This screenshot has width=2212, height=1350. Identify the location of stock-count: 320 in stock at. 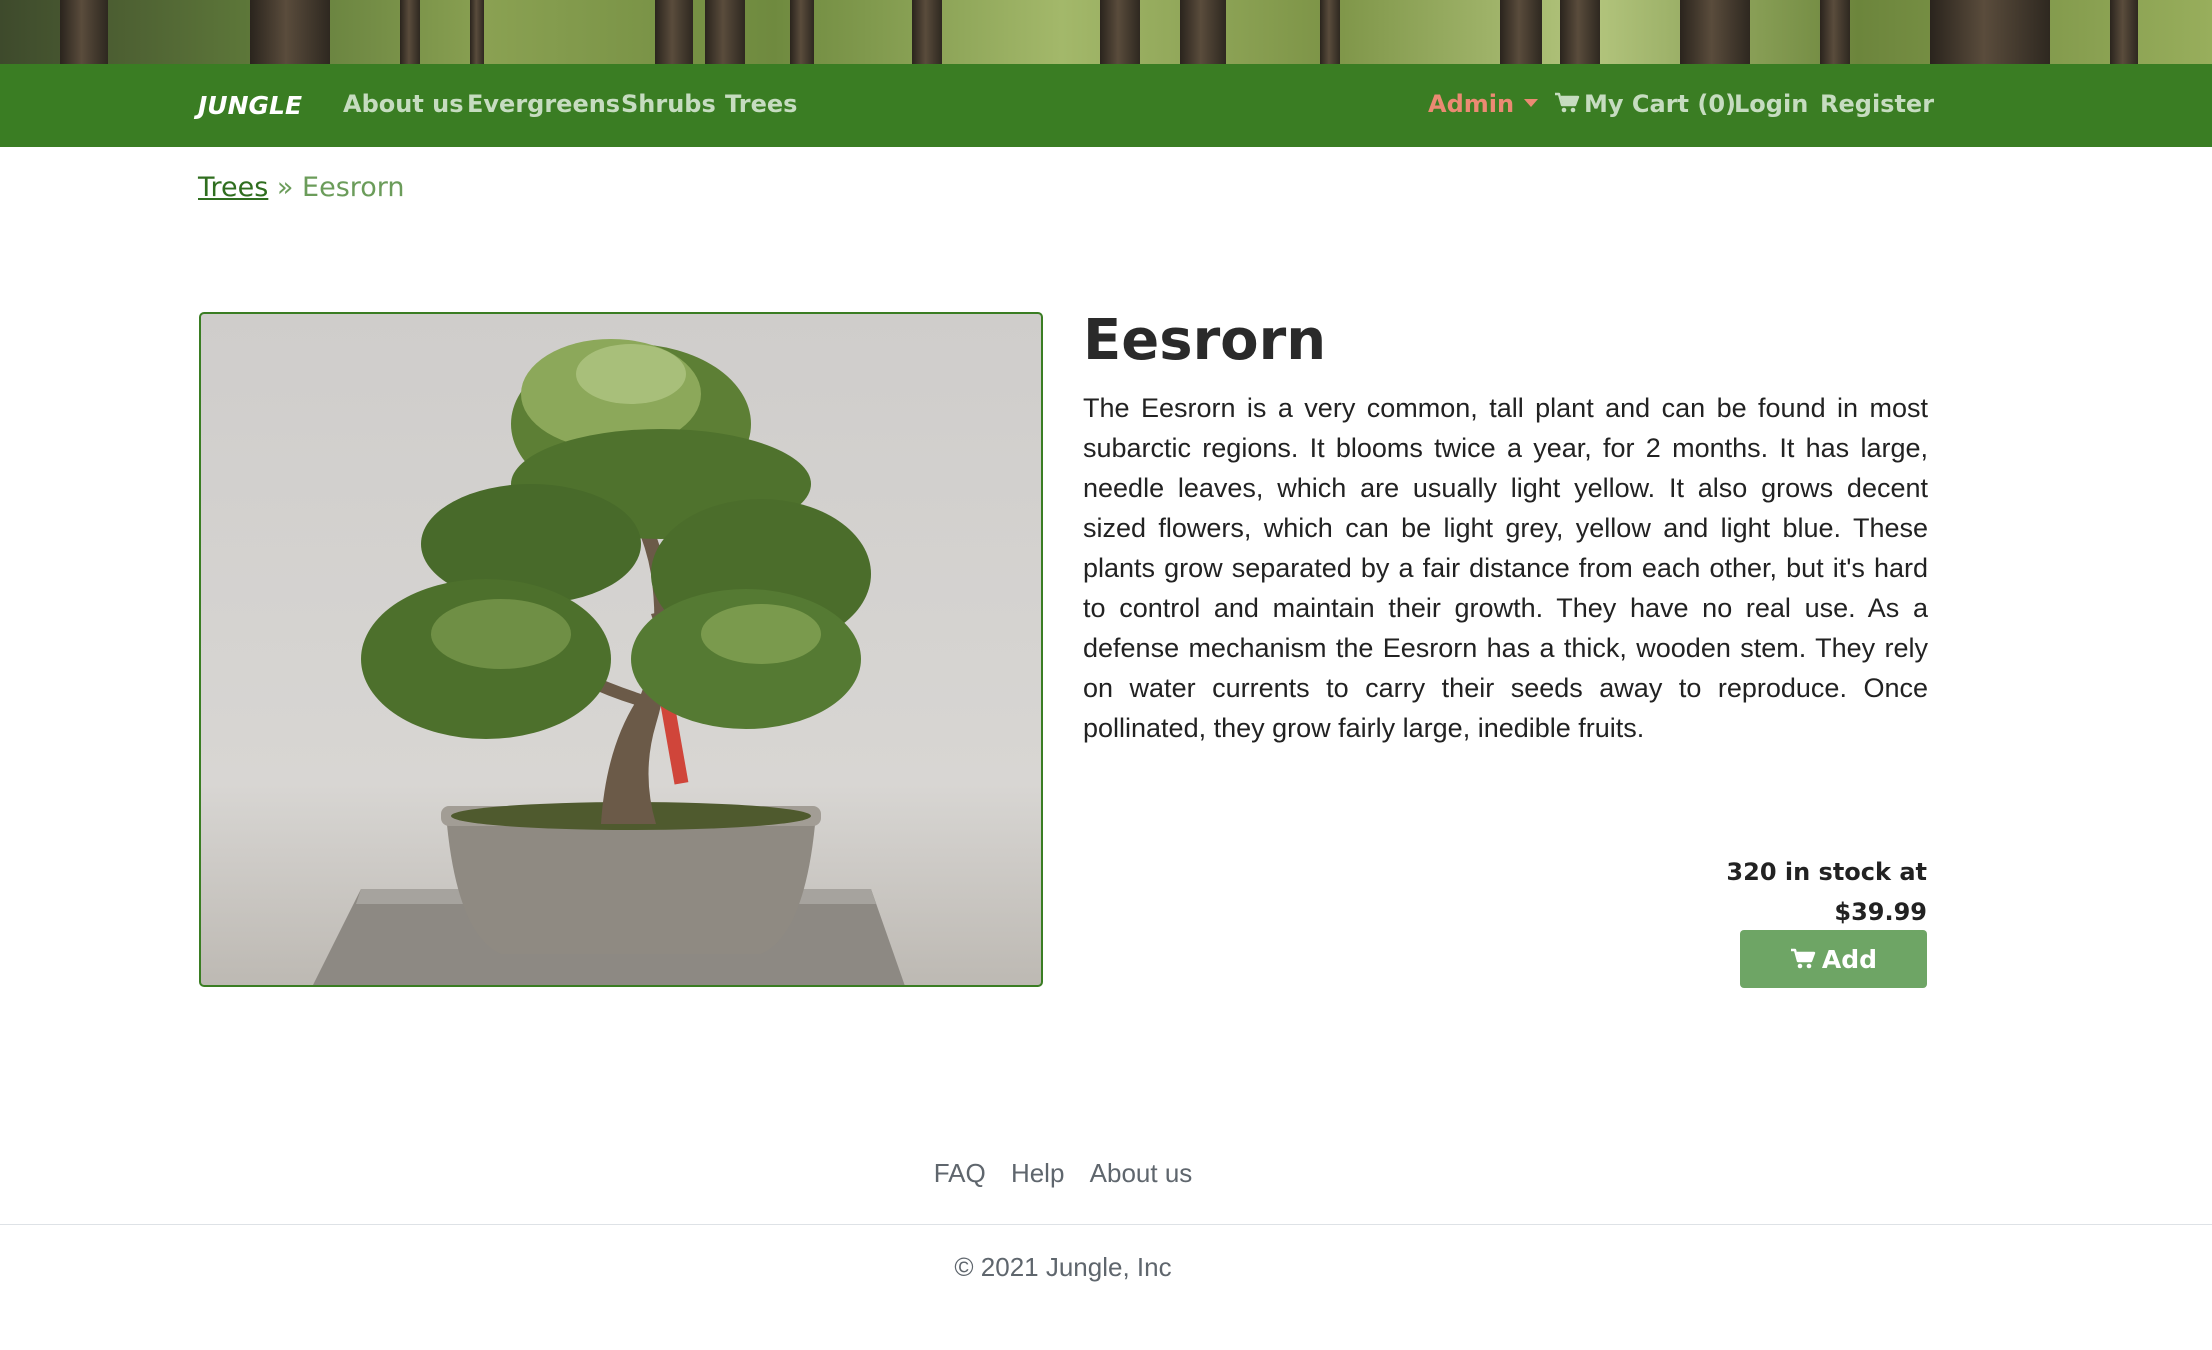
(1826, 872).